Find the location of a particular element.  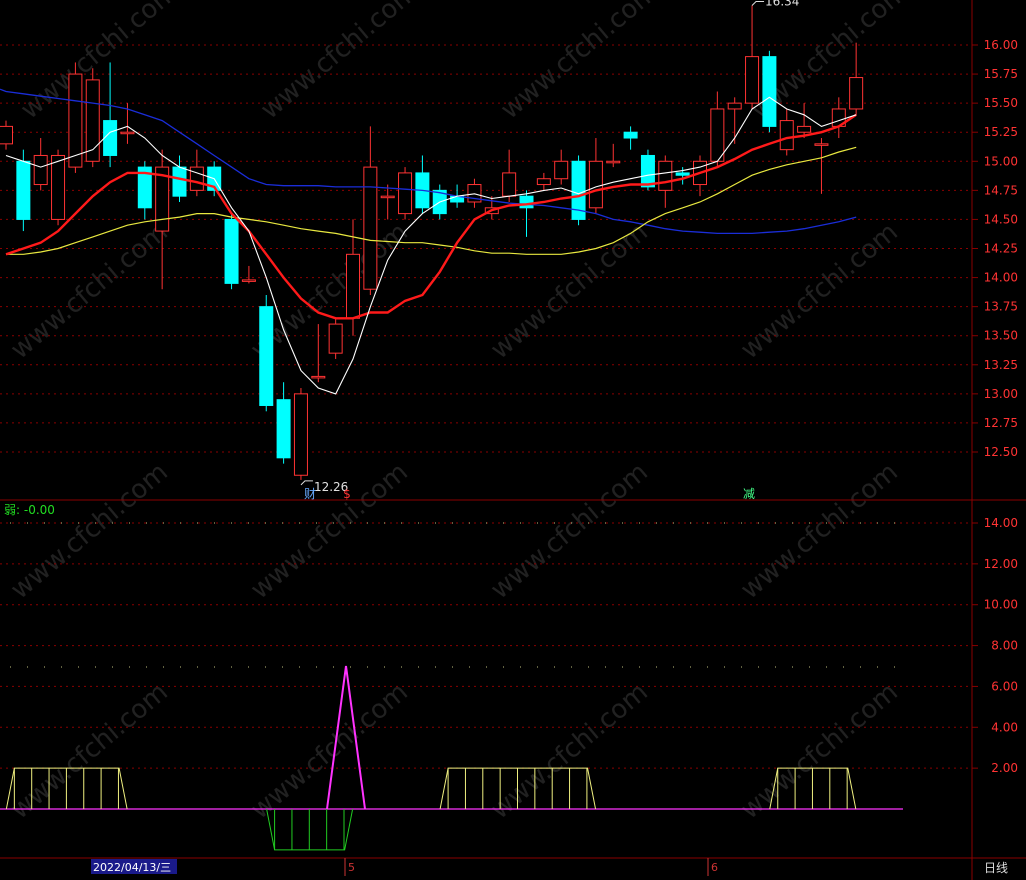

price-tick-label: 15.75 is located at coordinates (1001, 74).